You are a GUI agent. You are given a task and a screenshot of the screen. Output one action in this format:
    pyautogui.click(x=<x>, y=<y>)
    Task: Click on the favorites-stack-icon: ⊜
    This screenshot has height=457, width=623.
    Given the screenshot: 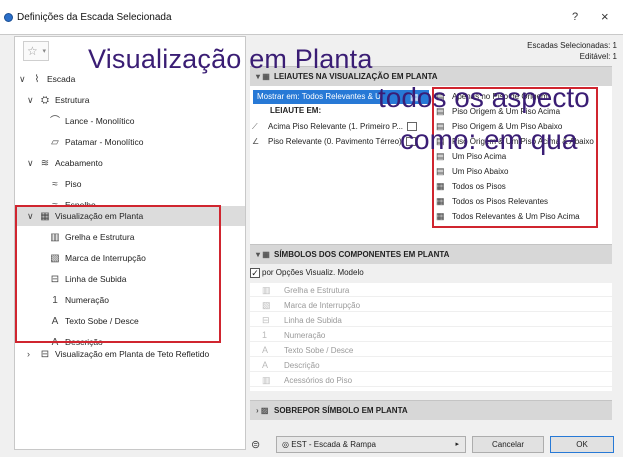 What is the action you would take?
    pyautogui.click(x=255, y=444)
    